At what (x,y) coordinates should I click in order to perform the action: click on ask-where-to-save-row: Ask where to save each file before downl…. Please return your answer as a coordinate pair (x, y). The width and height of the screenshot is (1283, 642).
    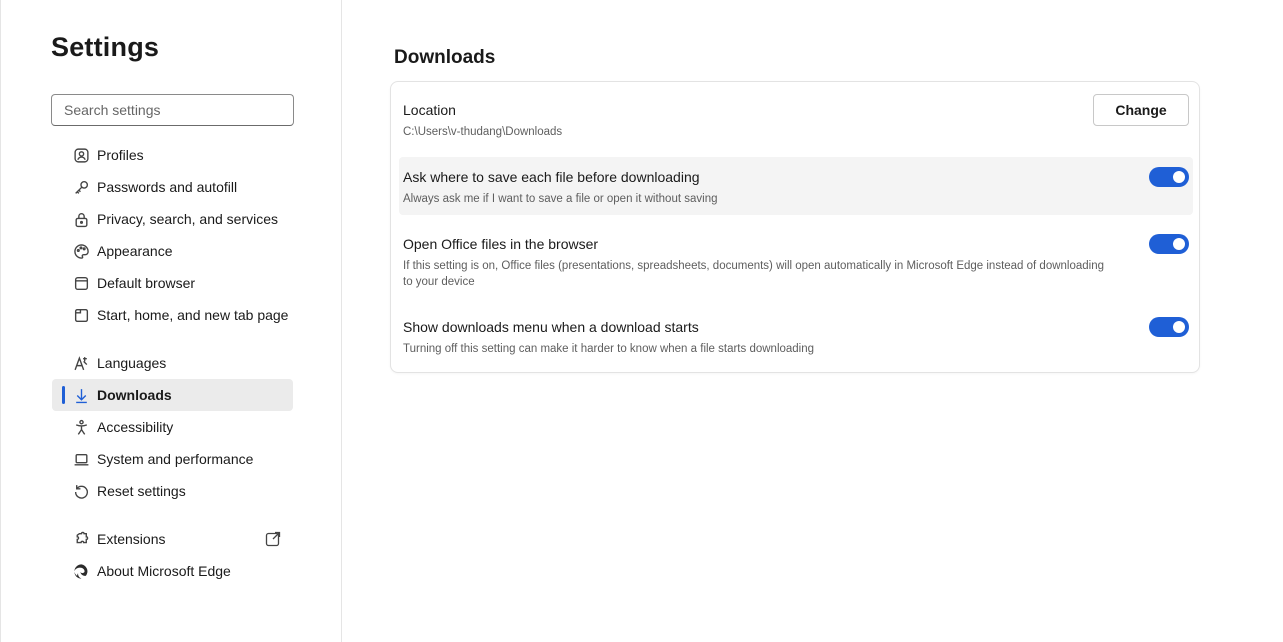
    Looking at the image, I should click on (796, 186).